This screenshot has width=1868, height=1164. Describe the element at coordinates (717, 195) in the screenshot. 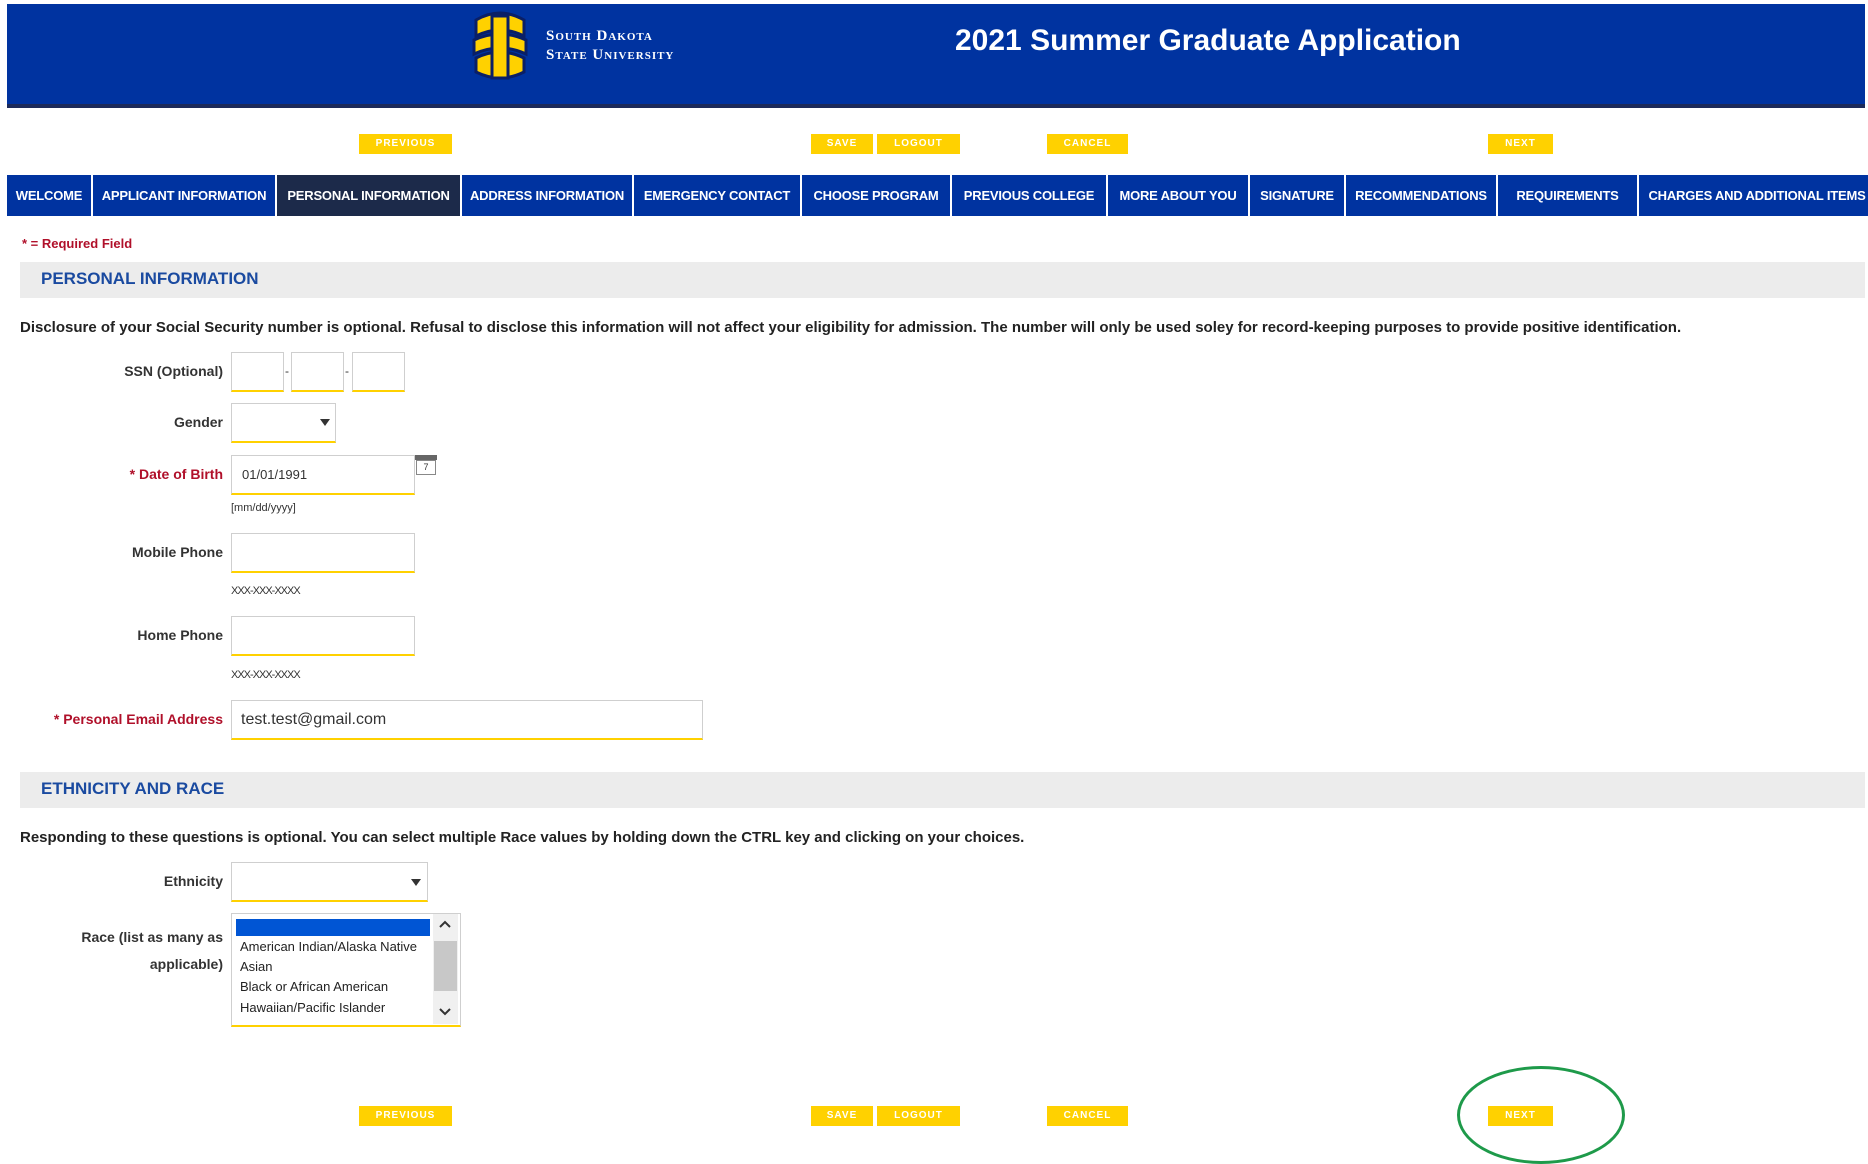

I see `tab-emergency-contact: EMERGENCY CONTACT` at that location.